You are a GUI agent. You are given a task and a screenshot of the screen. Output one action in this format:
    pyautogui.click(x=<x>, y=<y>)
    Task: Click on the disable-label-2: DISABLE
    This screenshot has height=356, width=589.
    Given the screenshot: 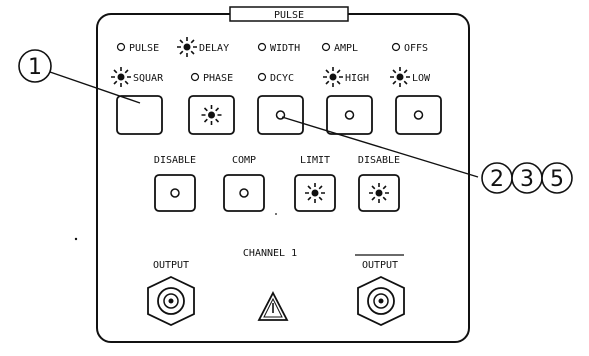 What is the action you would take?
    pyautogui.click(x=379, y=160)
    